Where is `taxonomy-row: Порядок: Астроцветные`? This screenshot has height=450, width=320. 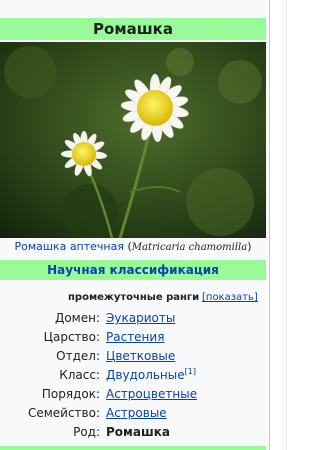
taxonomy-row: Порядок: Астроцветные is located at coordinates (133, 394).